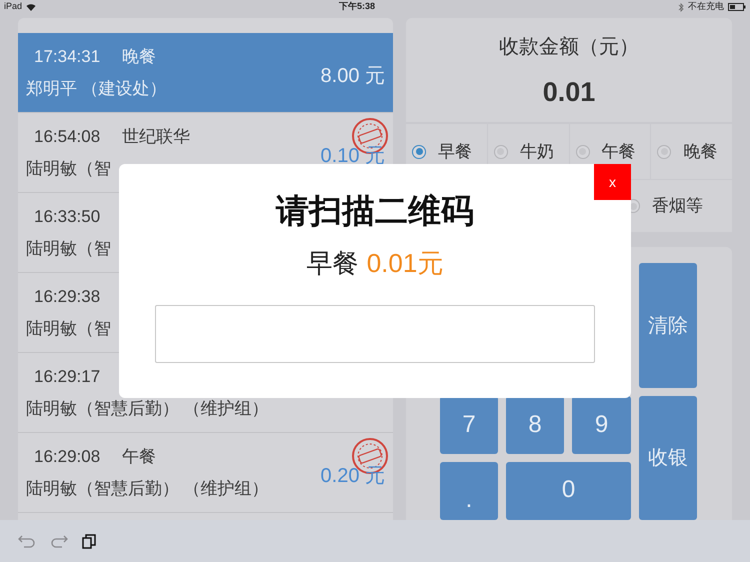  I want to click on bluetooth-icon, so click(681, 7).